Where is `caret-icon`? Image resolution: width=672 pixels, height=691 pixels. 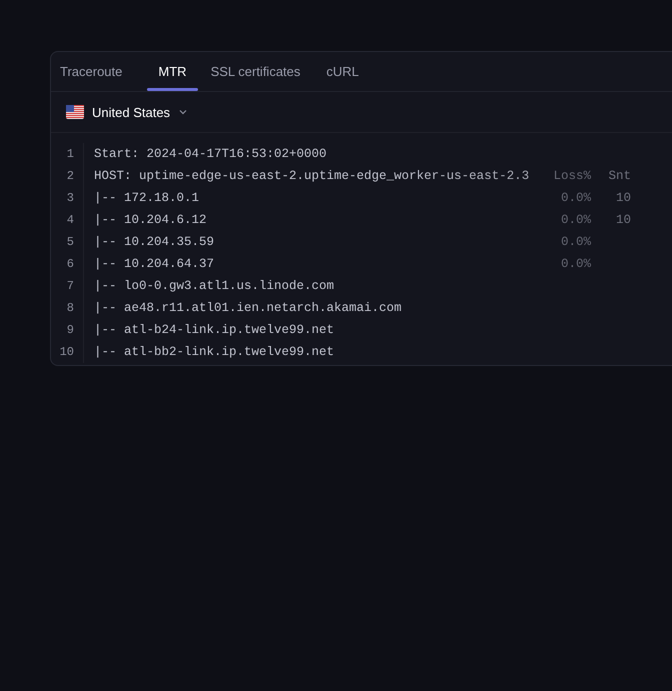 caret-icon is located at coordinates (183, 112).